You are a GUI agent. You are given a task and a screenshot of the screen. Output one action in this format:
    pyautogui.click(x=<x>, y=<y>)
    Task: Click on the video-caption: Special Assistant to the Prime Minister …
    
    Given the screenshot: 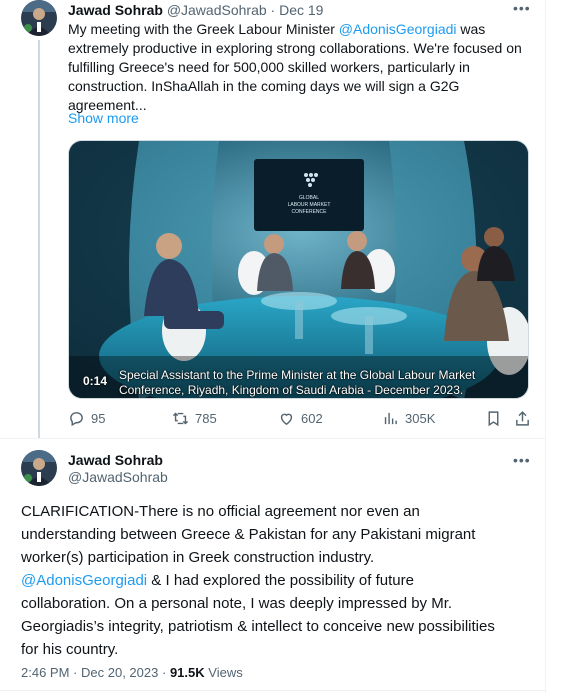 What is the action you would take?
    pyautogui.click(x=323, y=383)
    